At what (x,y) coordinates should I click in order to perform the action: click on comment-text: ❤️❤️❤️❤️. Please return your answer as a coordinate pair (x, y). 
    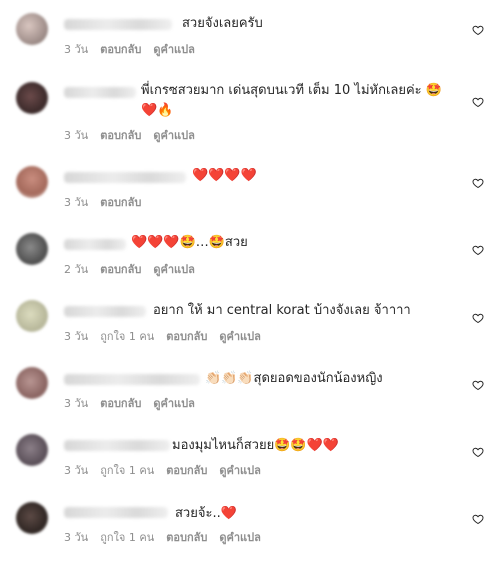
    Looking at the image, I should click on (224, 175).